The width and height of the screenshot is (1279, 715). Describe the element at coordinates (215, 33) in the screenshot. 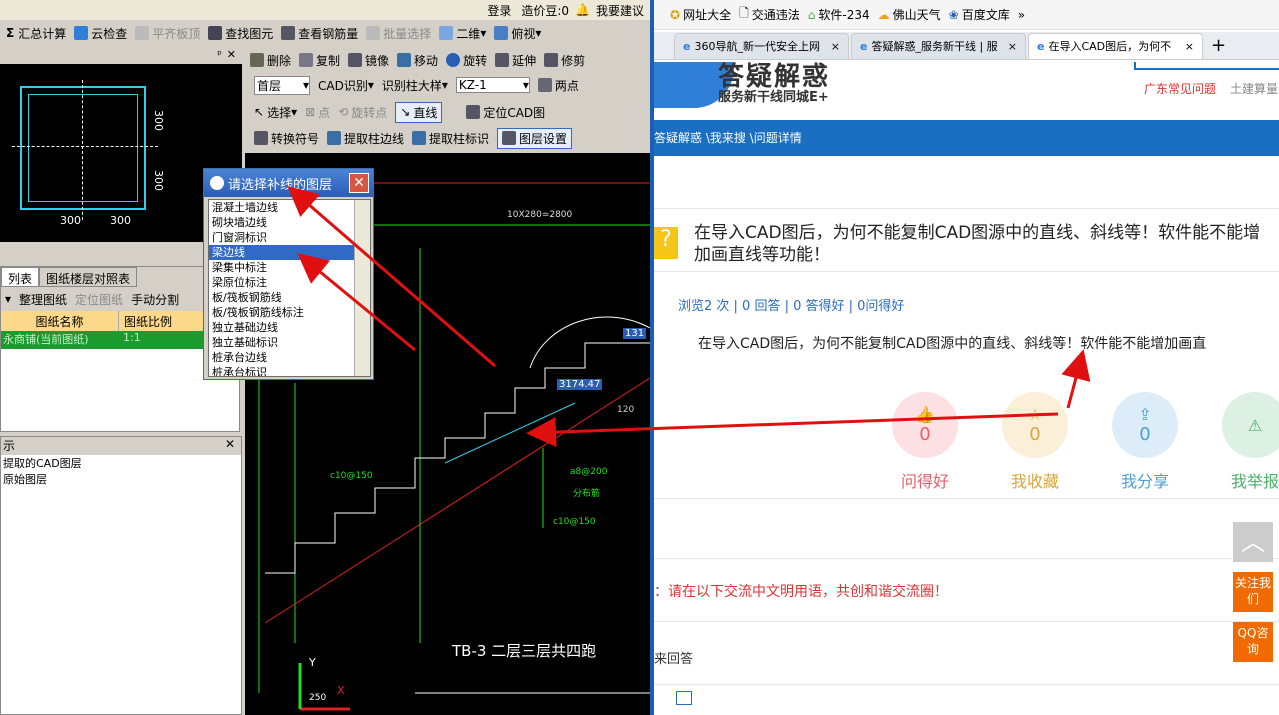

I see `binoculars-icon` at that location.